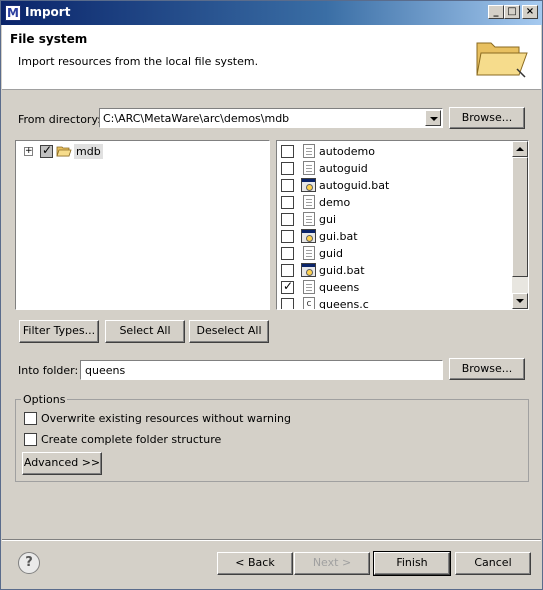 Image resolution: width=543 pixels, height=590 pixels. I want to click on page-title: File system, so click(49, 39).